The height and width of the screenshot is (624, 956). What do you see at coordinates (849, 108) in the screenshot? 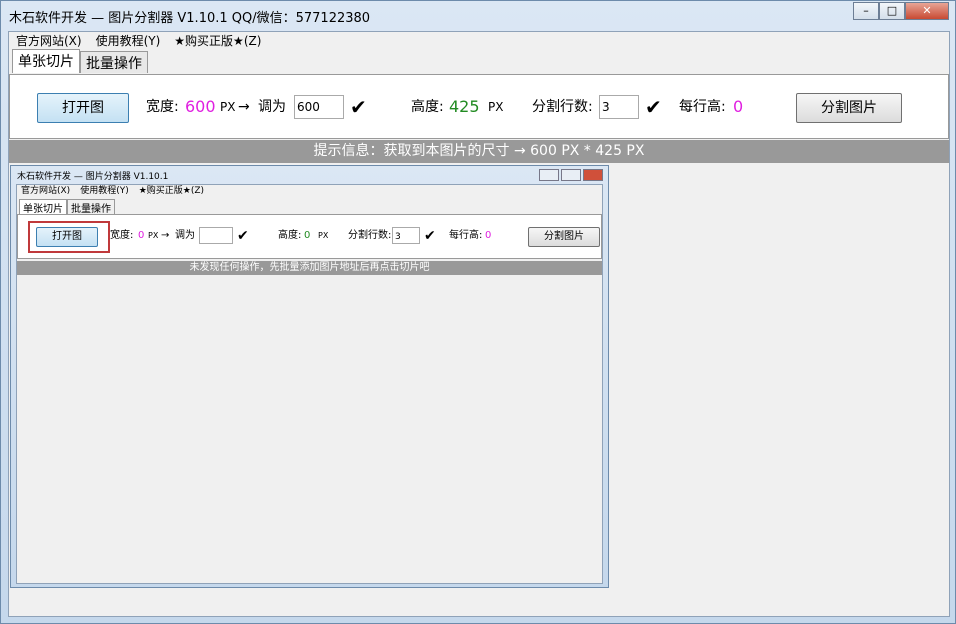
I see `split-image-button: 分割图片` at bounding box center [849, 108].